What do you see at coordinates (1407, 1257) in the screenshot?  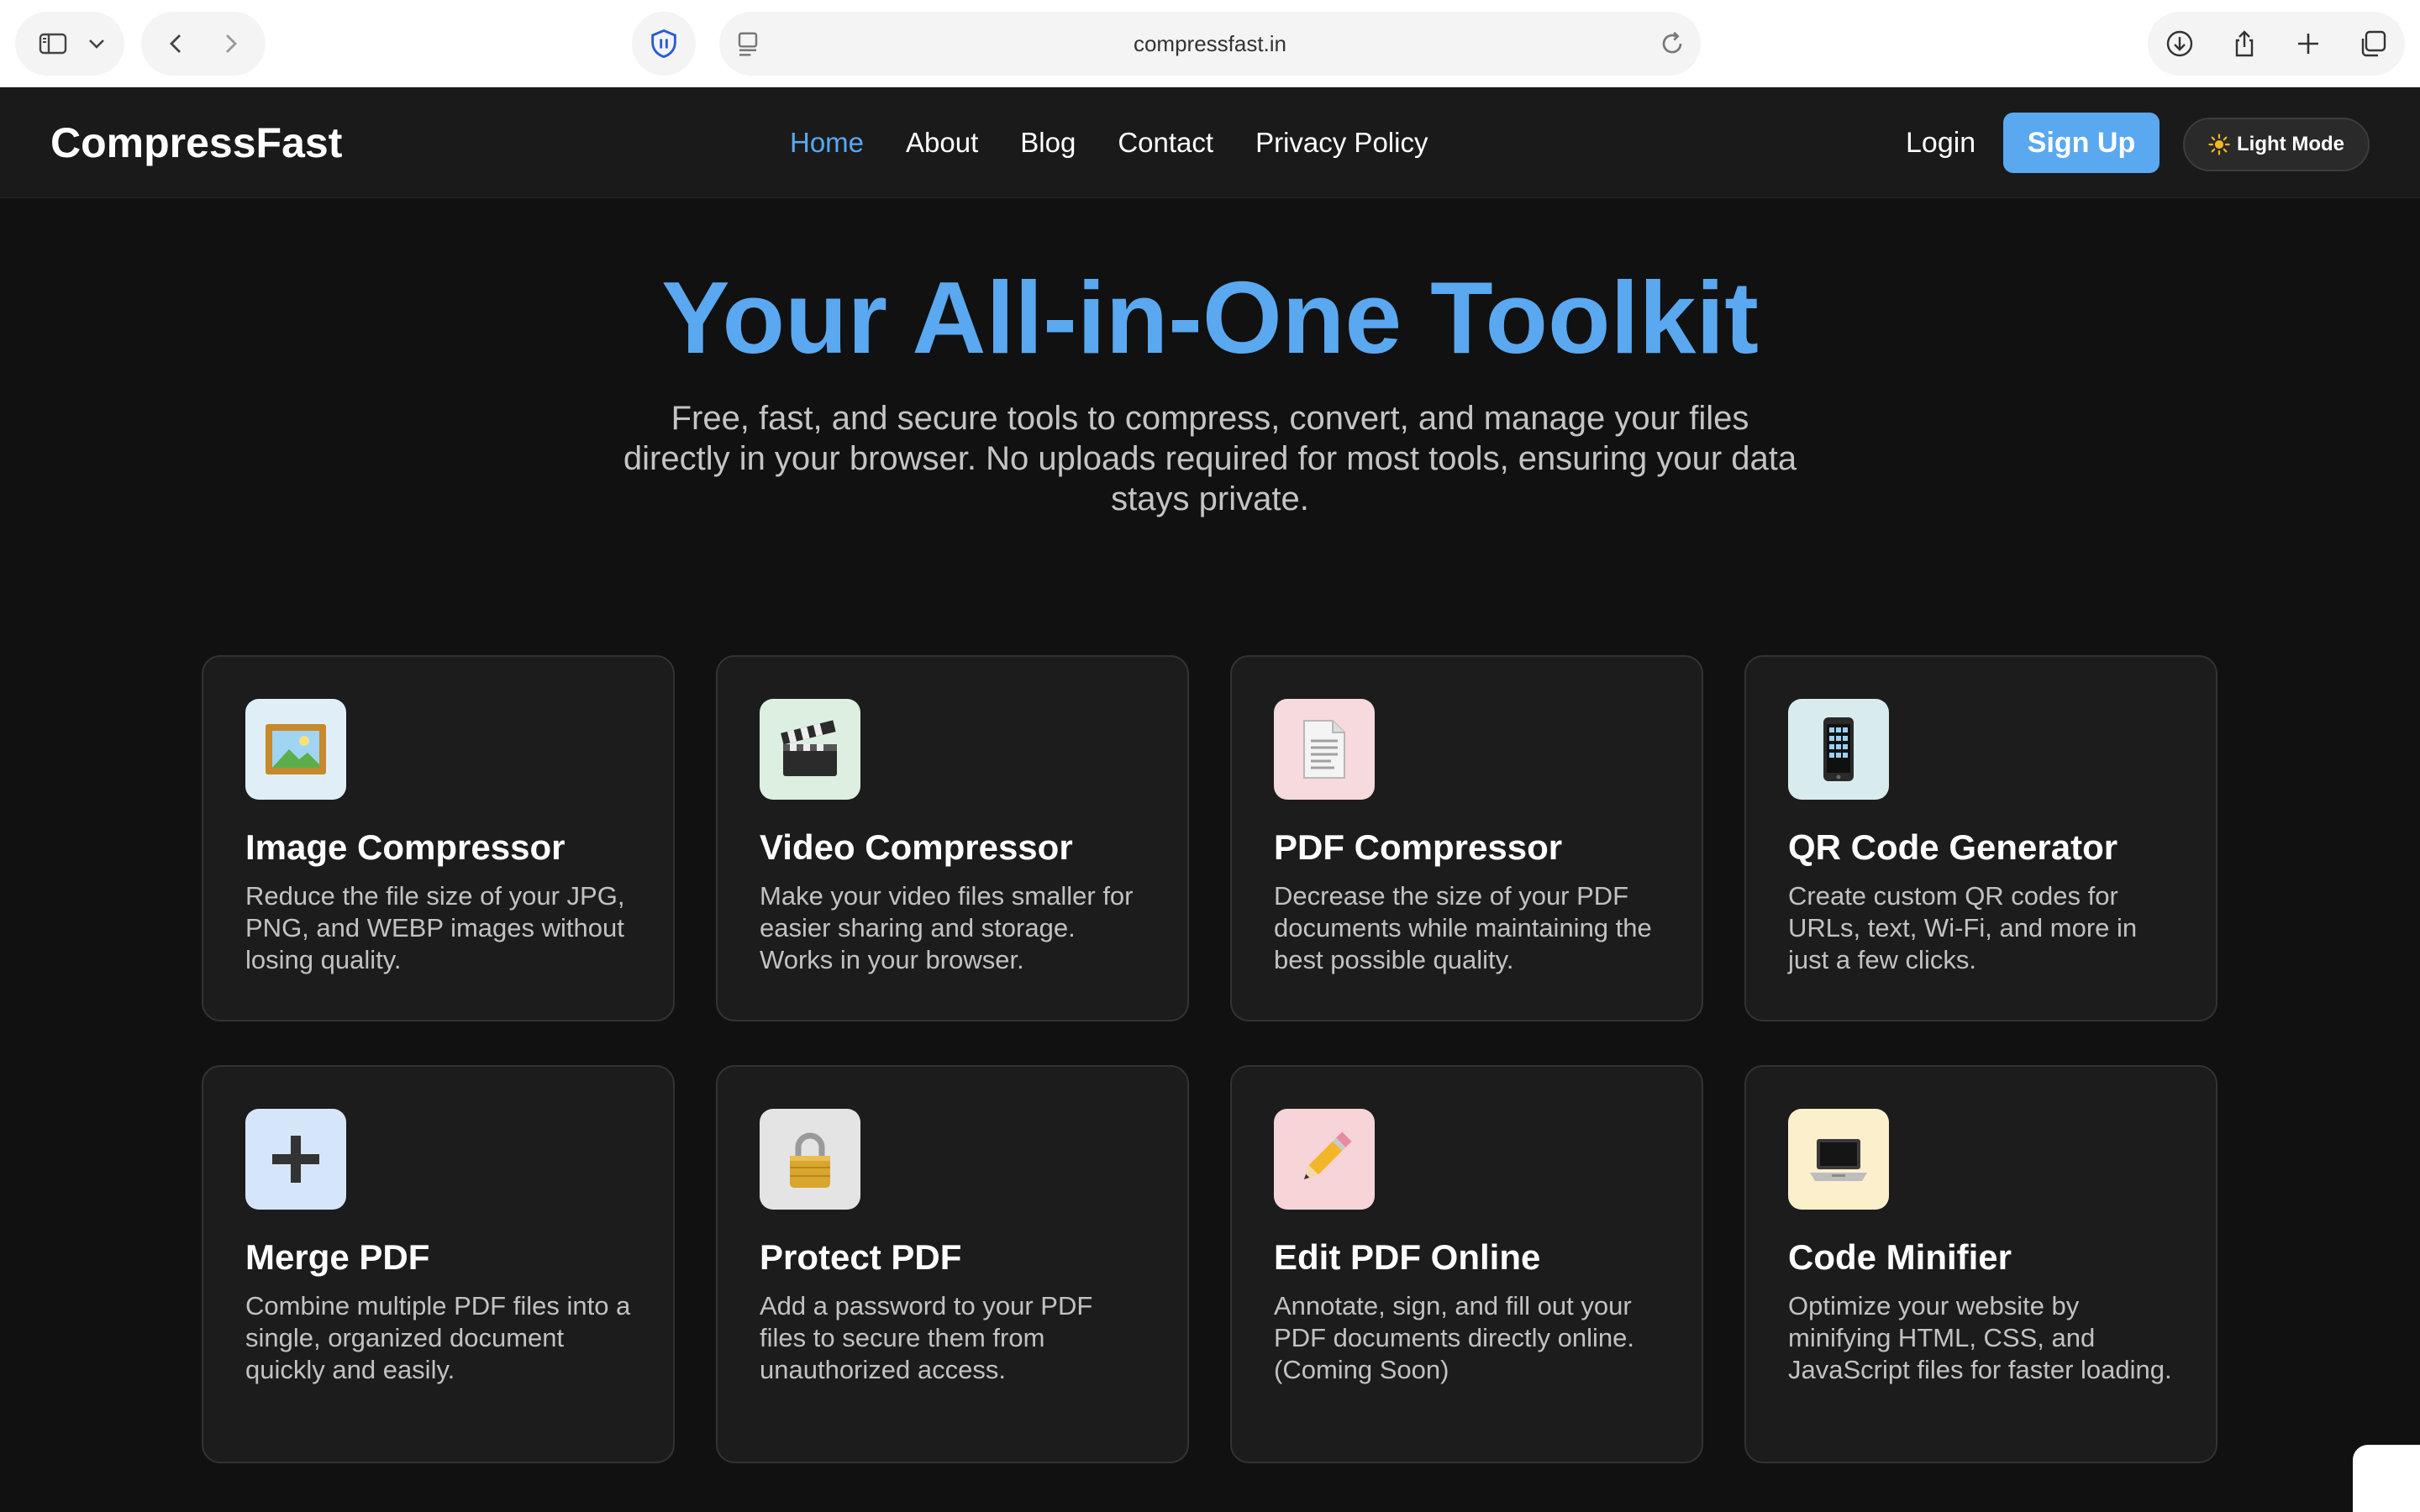 I see `tool-title: Edit PDF Online` at bounding box center [1407, 1257].